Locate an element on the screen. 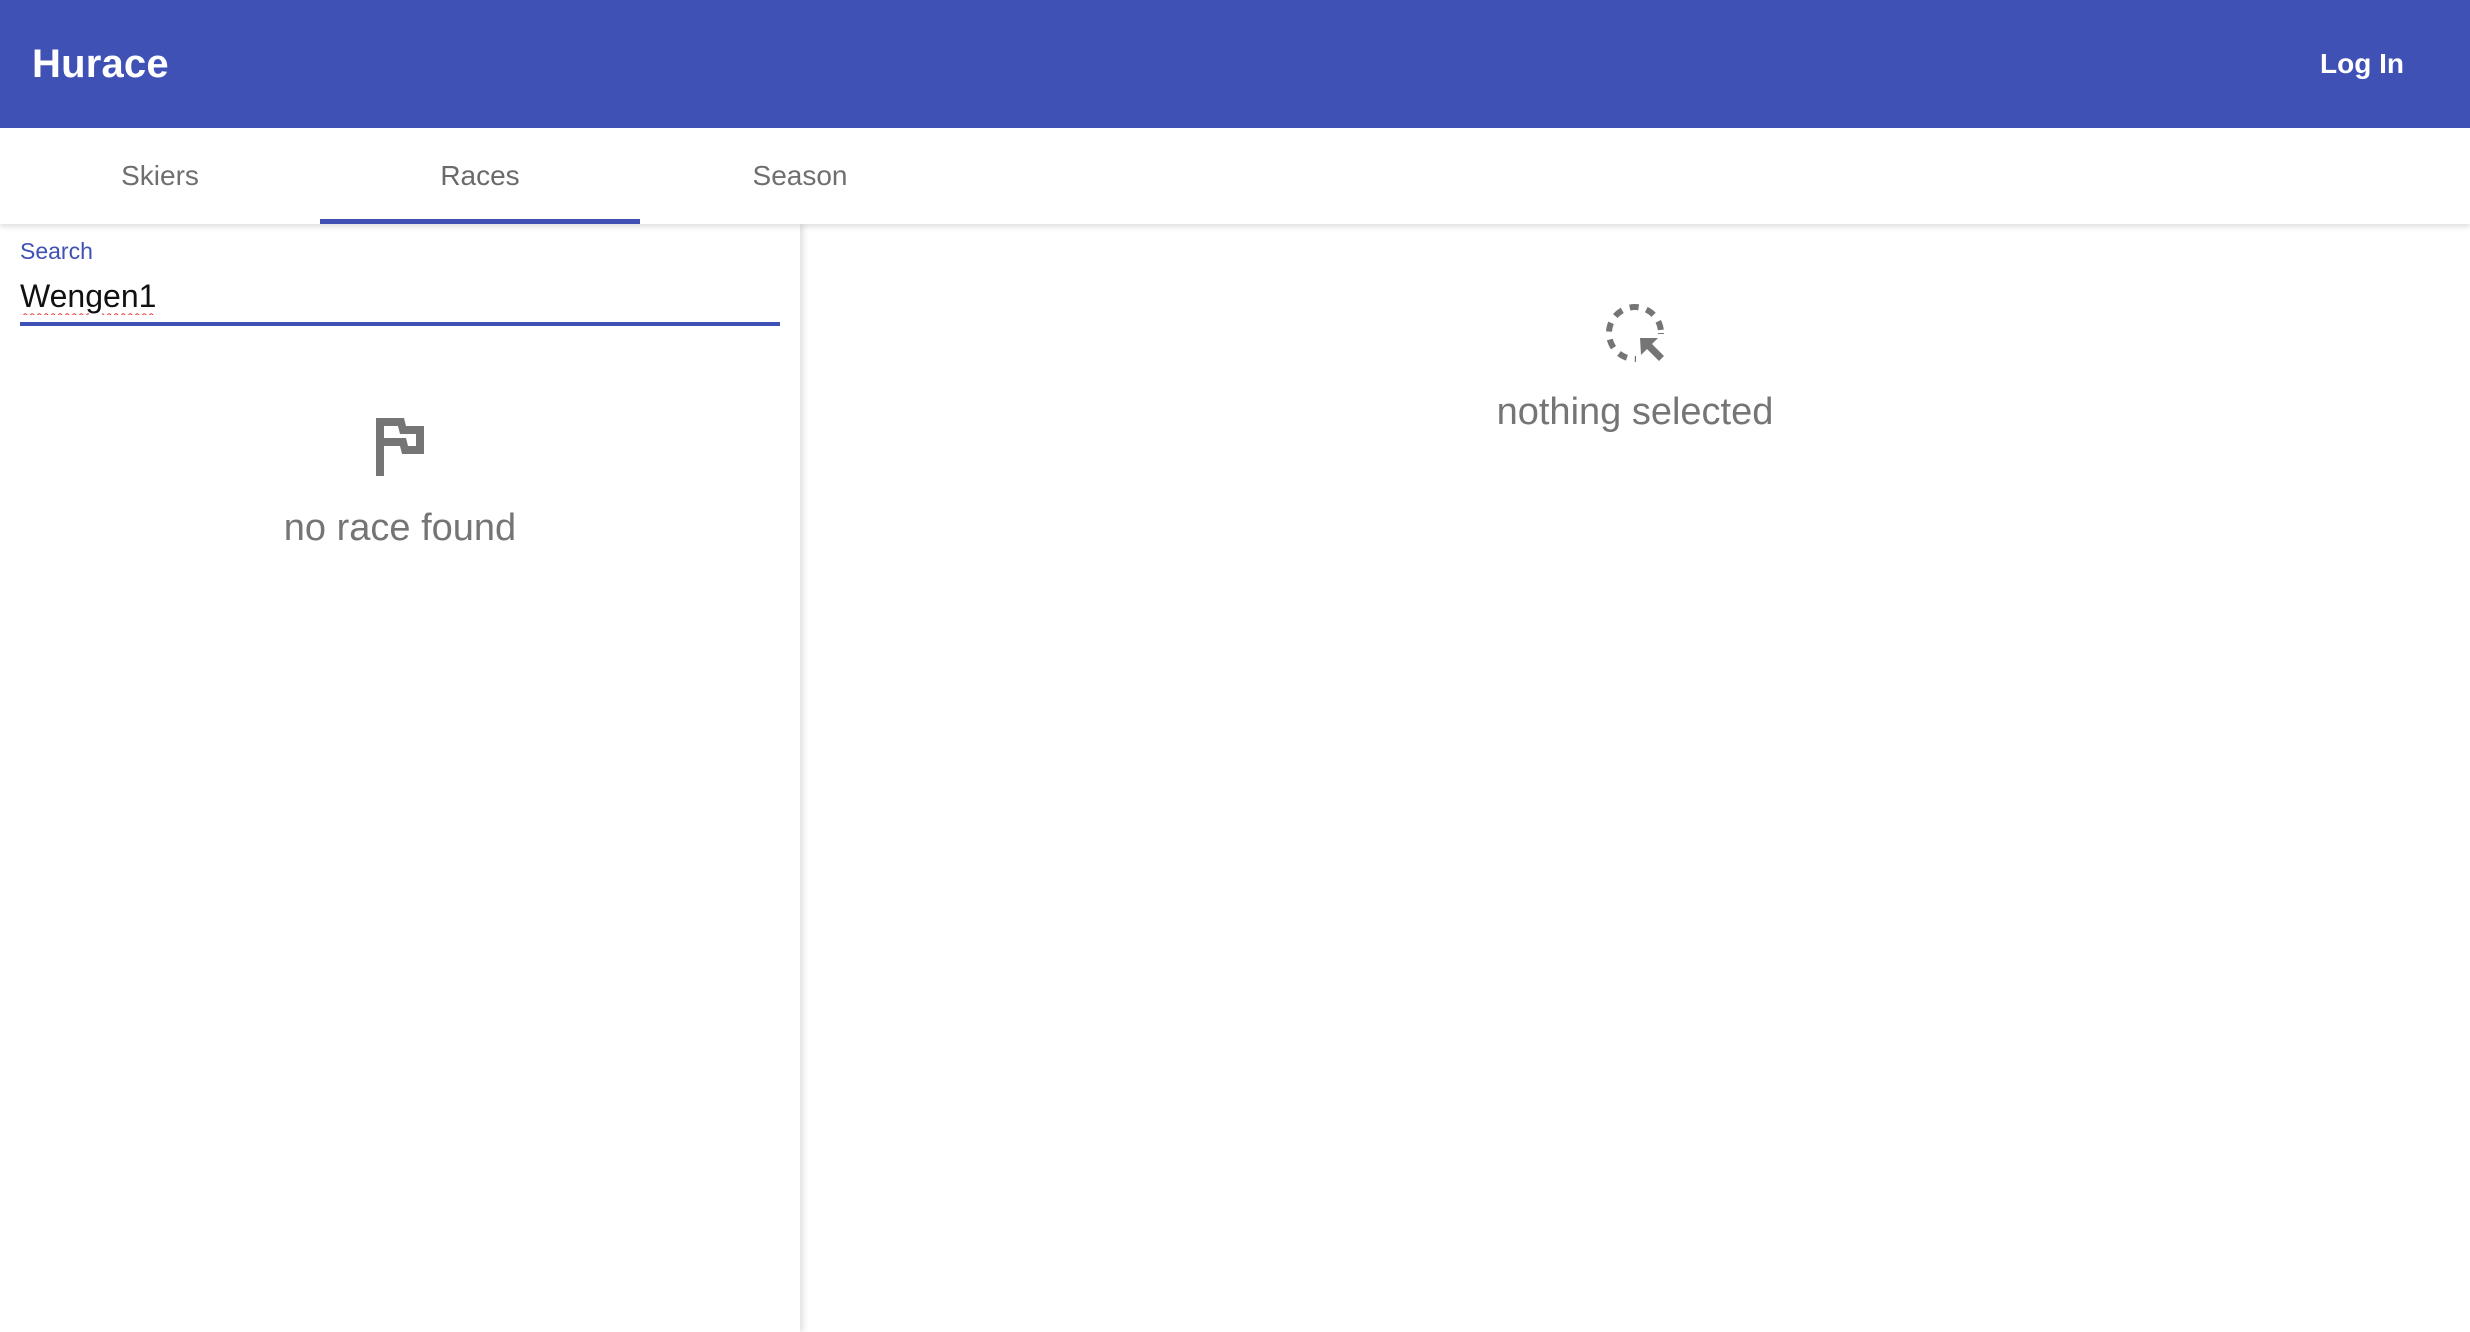  app-bar: Hurace Log In is located at coordinates (1235, 64).